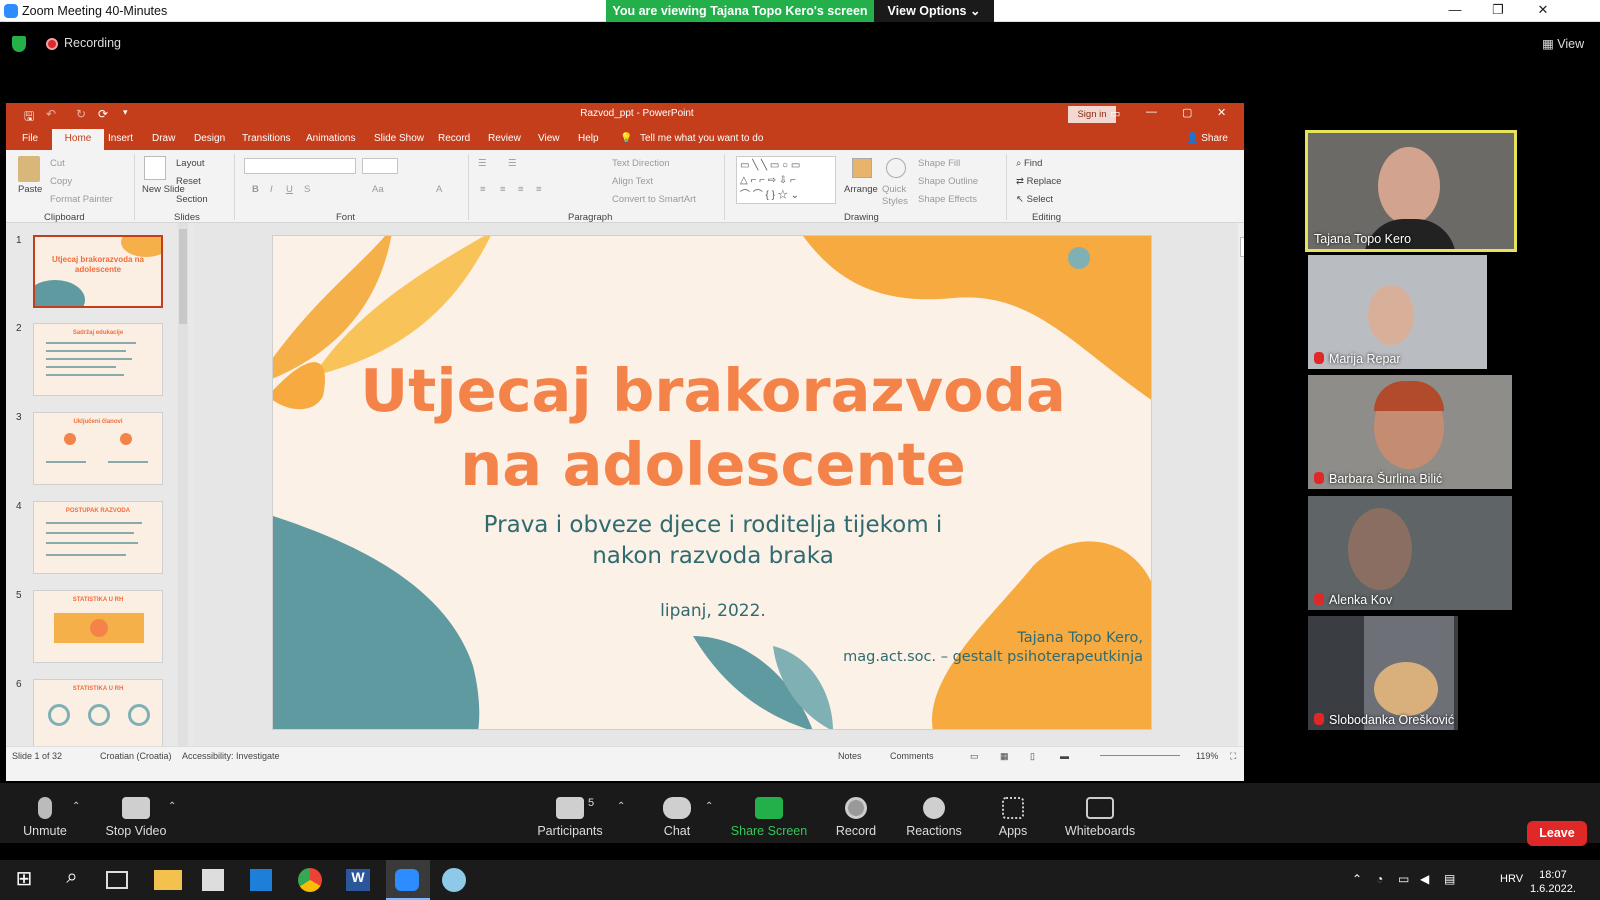 The image size is (1600, 900). I want to click on font-name-select, so click(300, 166).